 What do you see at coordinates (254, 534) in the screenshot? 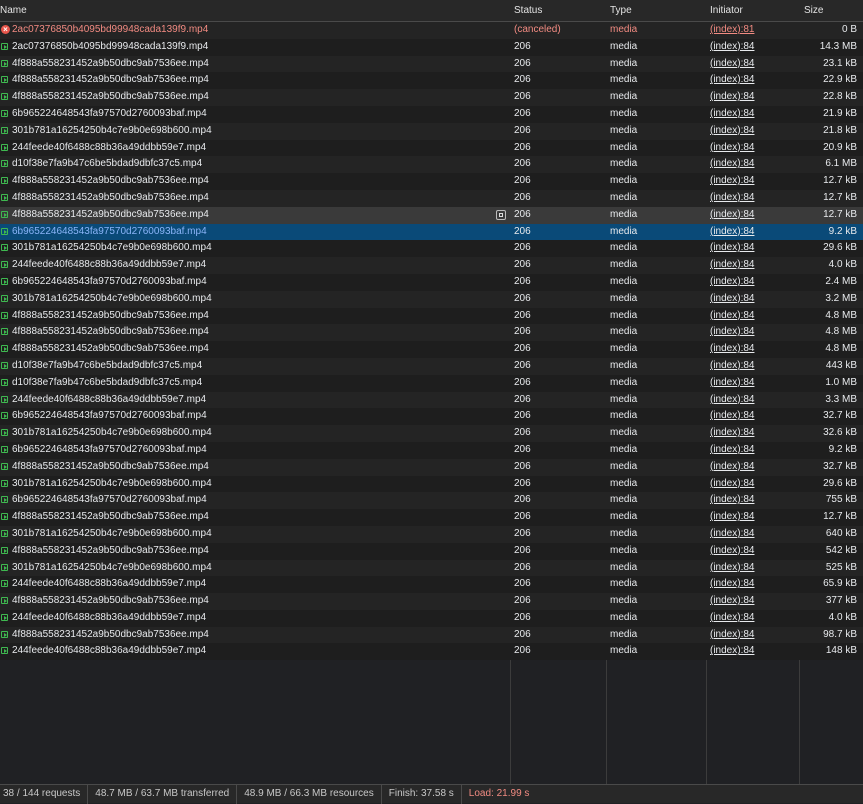
I see `request-name-cell: 301b781a16254250b4c7e9b0e698b600.mp4` at bounding box center [254, 534].